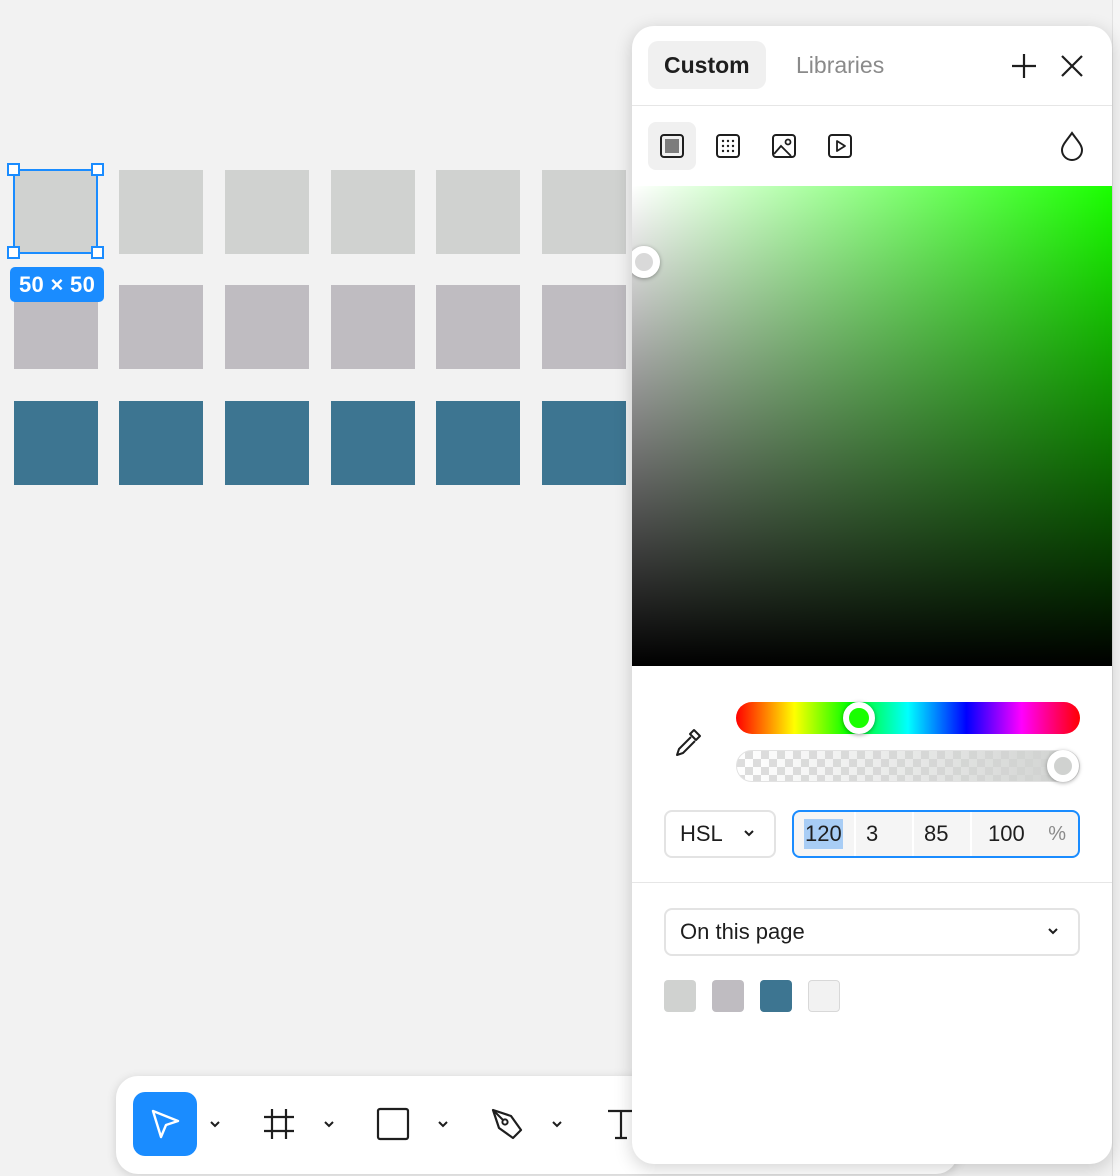 The width and height of the screenshot is (1120, 1176). What do you see at coordinates (872, 146) in the screenshot?
I see `fill-type-row` at bounding box center [872, 146].